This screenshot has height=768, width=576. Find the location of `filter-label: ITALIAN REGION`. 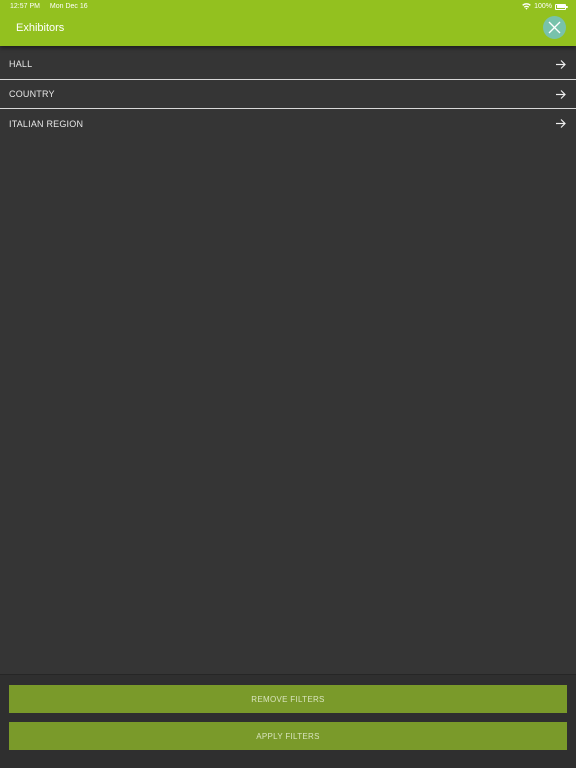

filter-label: ITALIAN REGION is located at coordinates (46, 123).